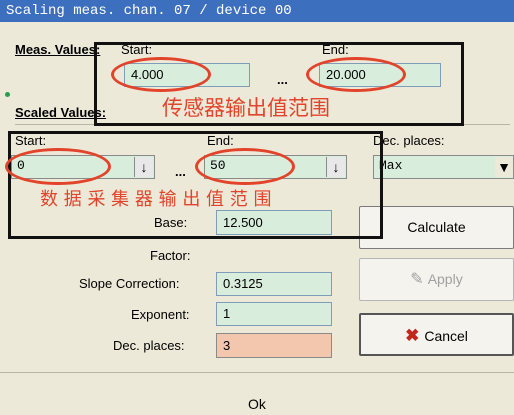  I want to click on factor-label: Factor:, so click(170, 255).